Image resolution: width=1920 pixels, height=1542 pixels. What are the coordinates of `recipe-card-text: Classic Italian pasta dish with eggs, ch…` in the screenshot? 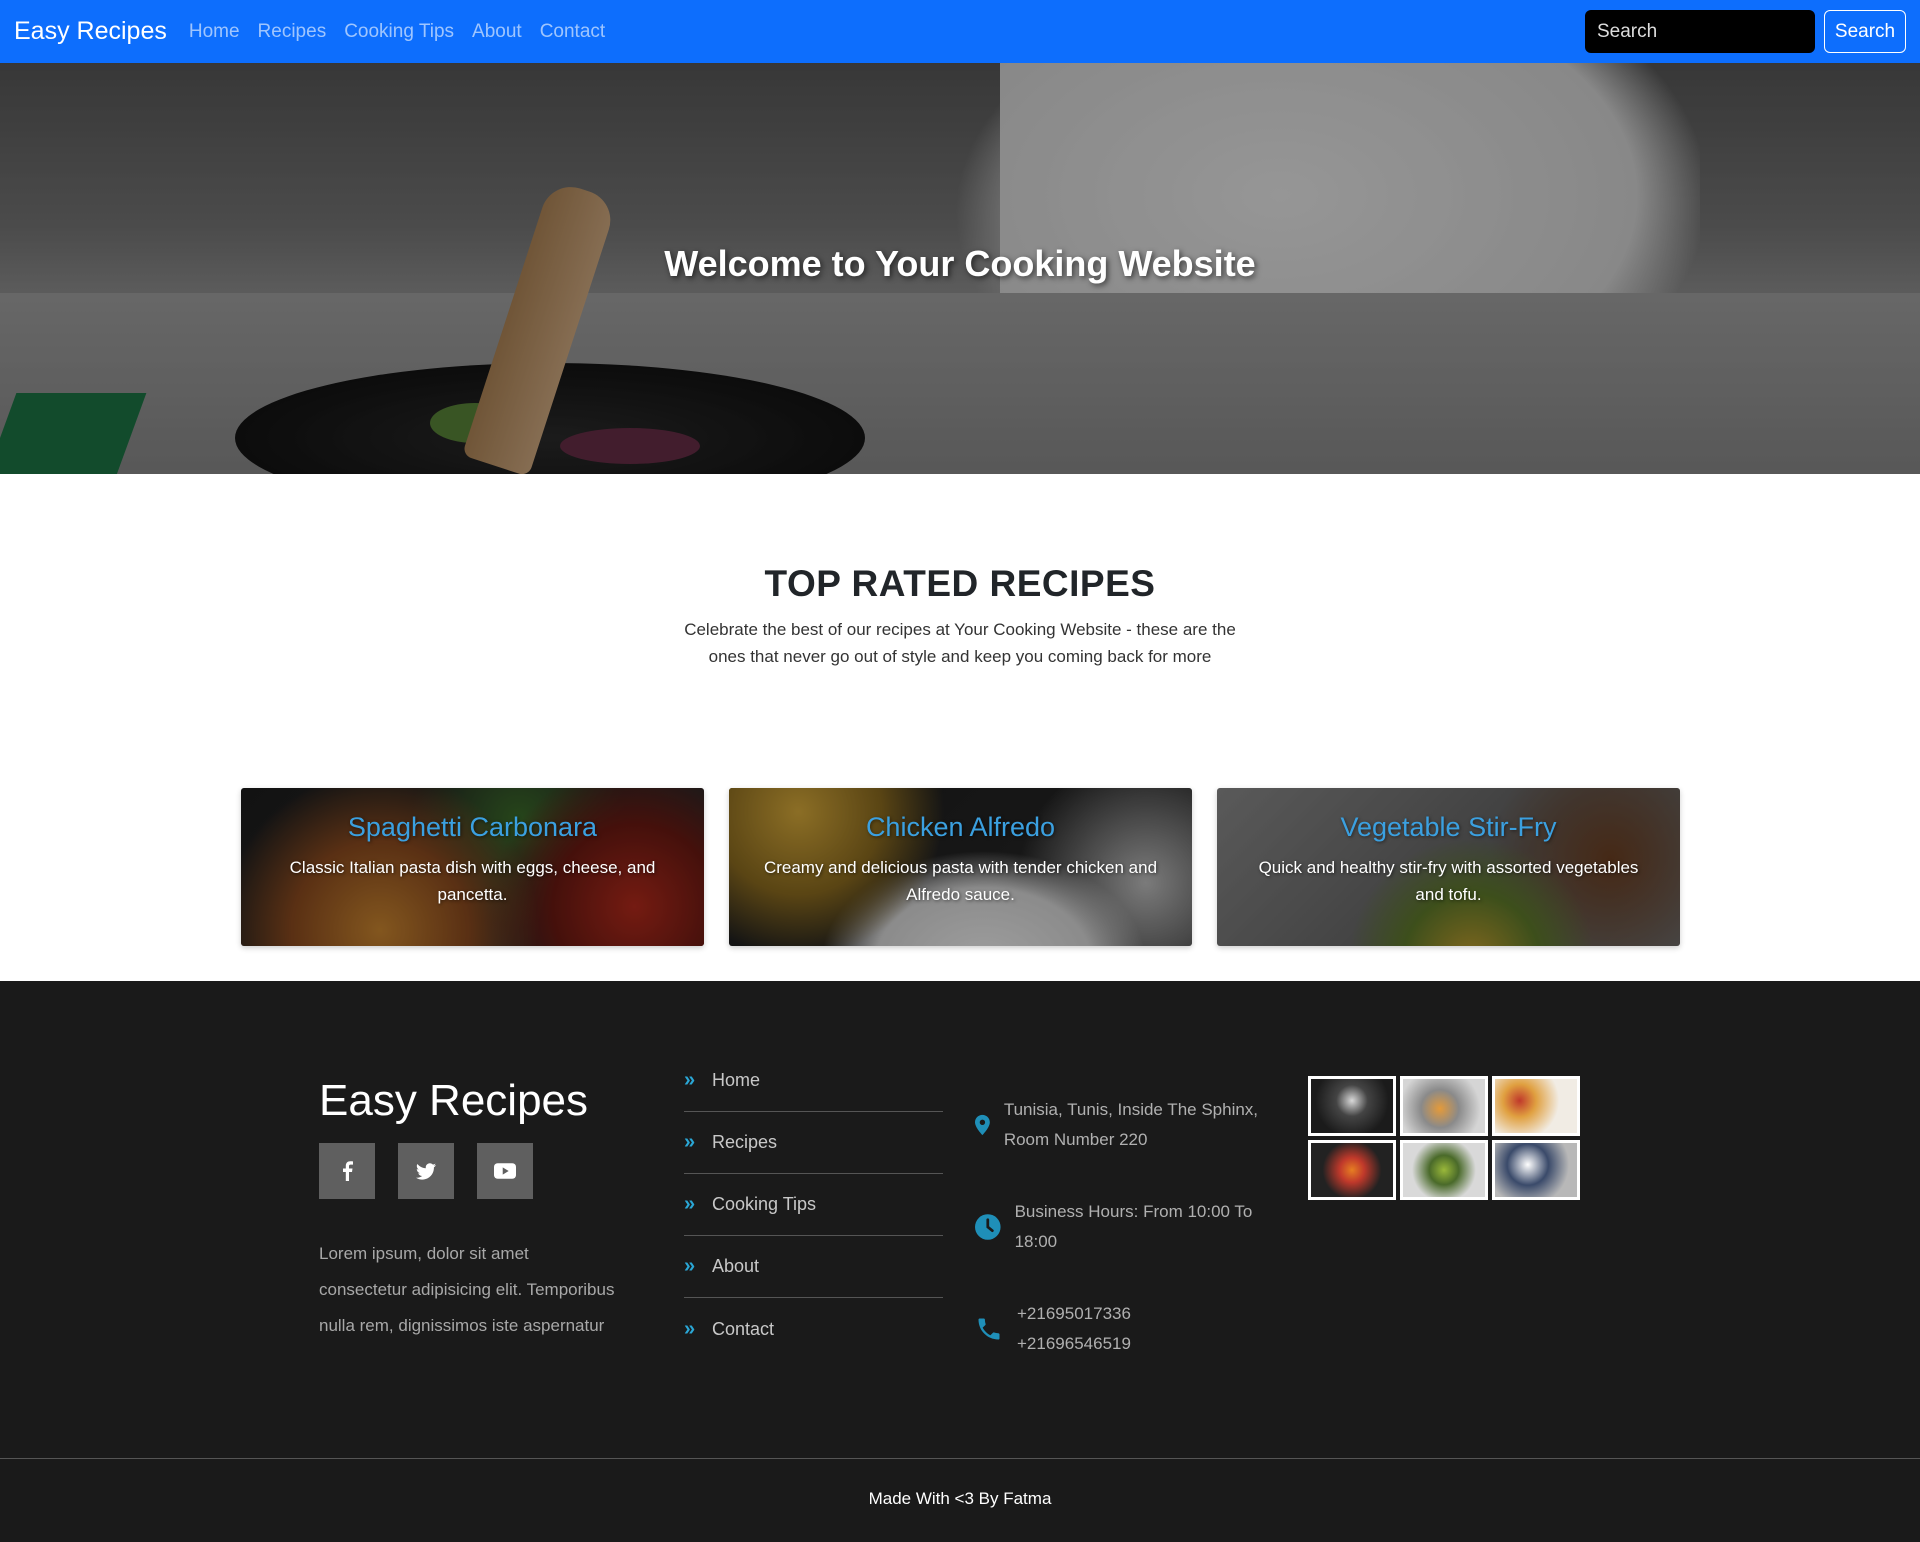 It's located at (472, 881).